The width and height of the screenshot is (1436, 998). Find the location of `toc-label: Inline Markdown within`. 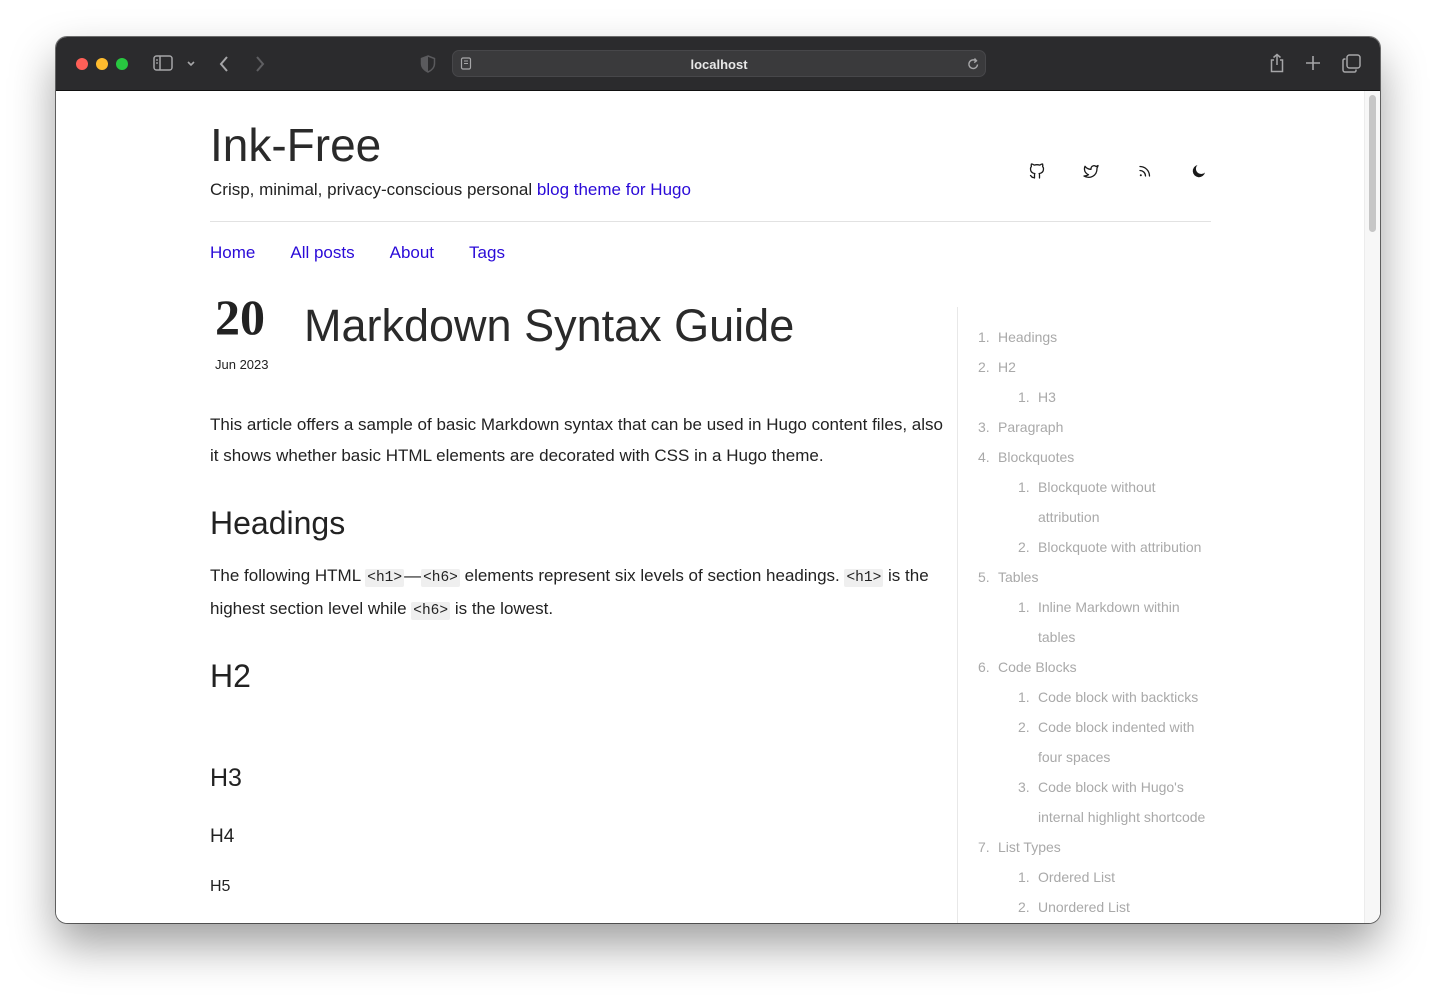

toc-label: Inline Markdown within is located at coordinates (1109, 607).